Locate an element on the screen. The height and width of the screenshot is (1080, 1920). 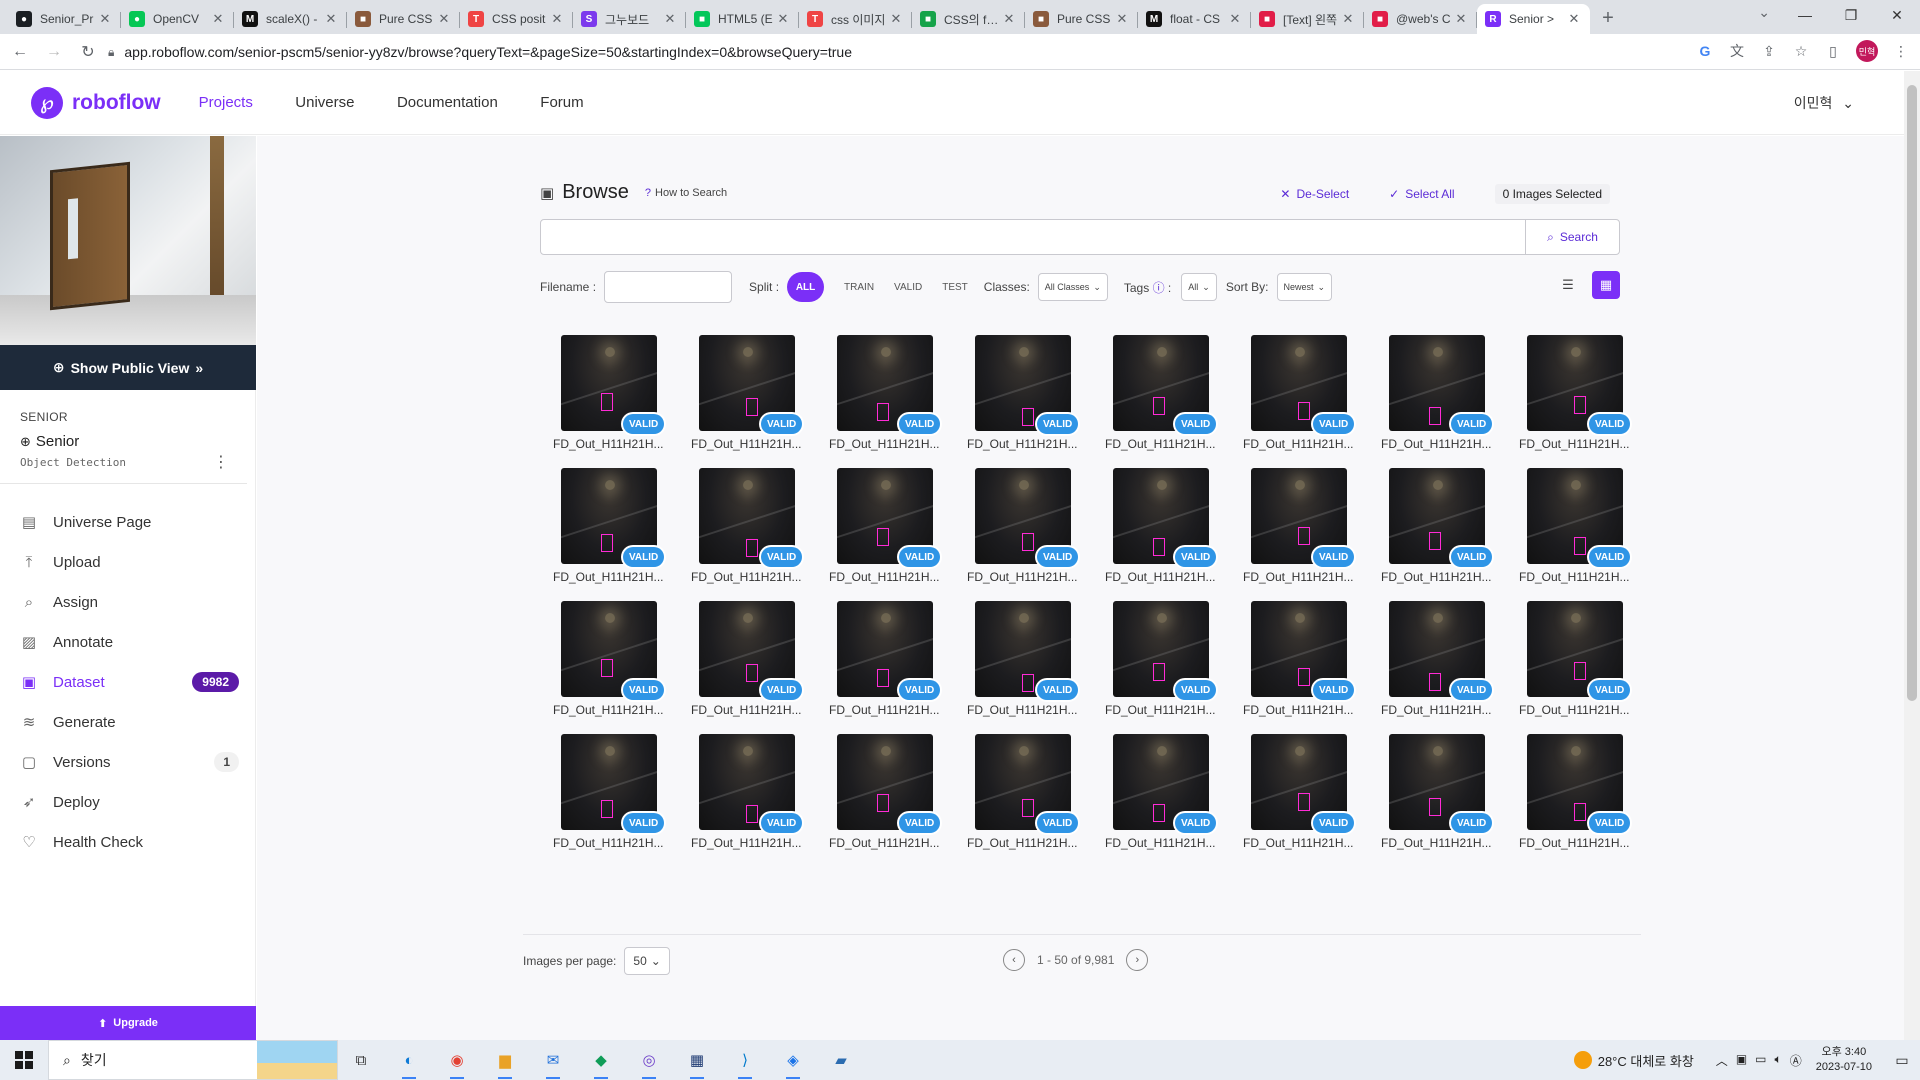
notification-icon: ▭ is located at coordinates (1902, 1060).